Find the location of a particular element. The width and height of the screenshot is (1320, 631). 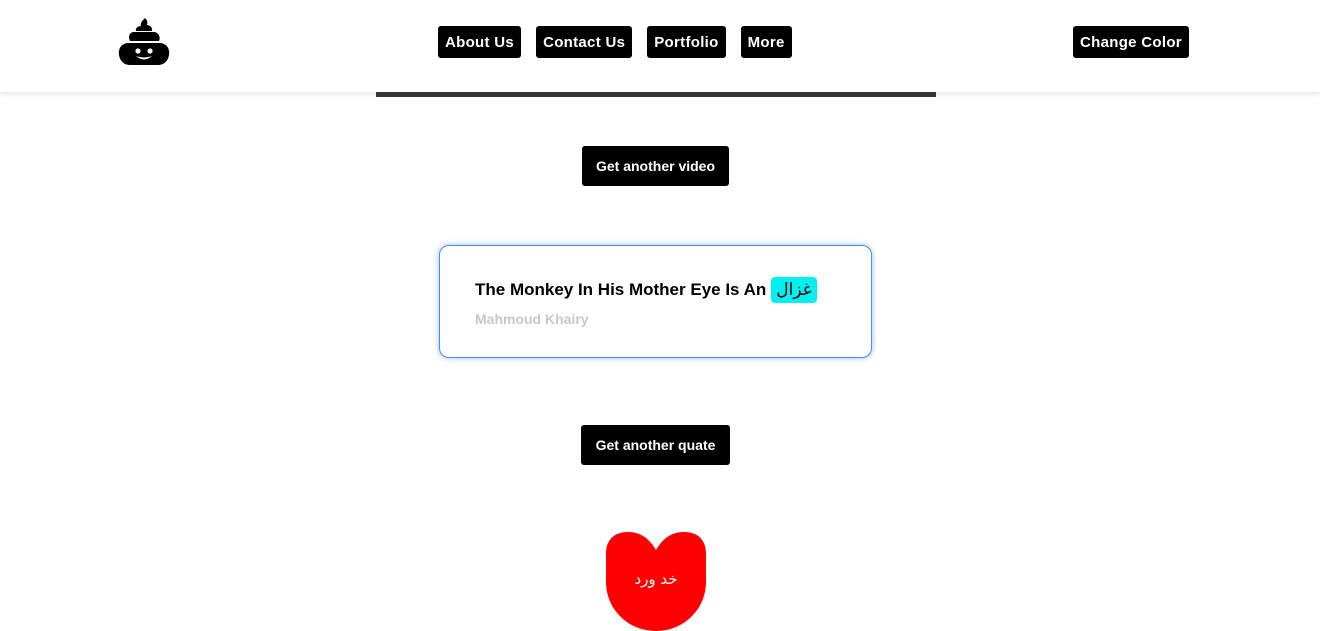

heart-shape: خد ورد is located at coordinates (656, 581).